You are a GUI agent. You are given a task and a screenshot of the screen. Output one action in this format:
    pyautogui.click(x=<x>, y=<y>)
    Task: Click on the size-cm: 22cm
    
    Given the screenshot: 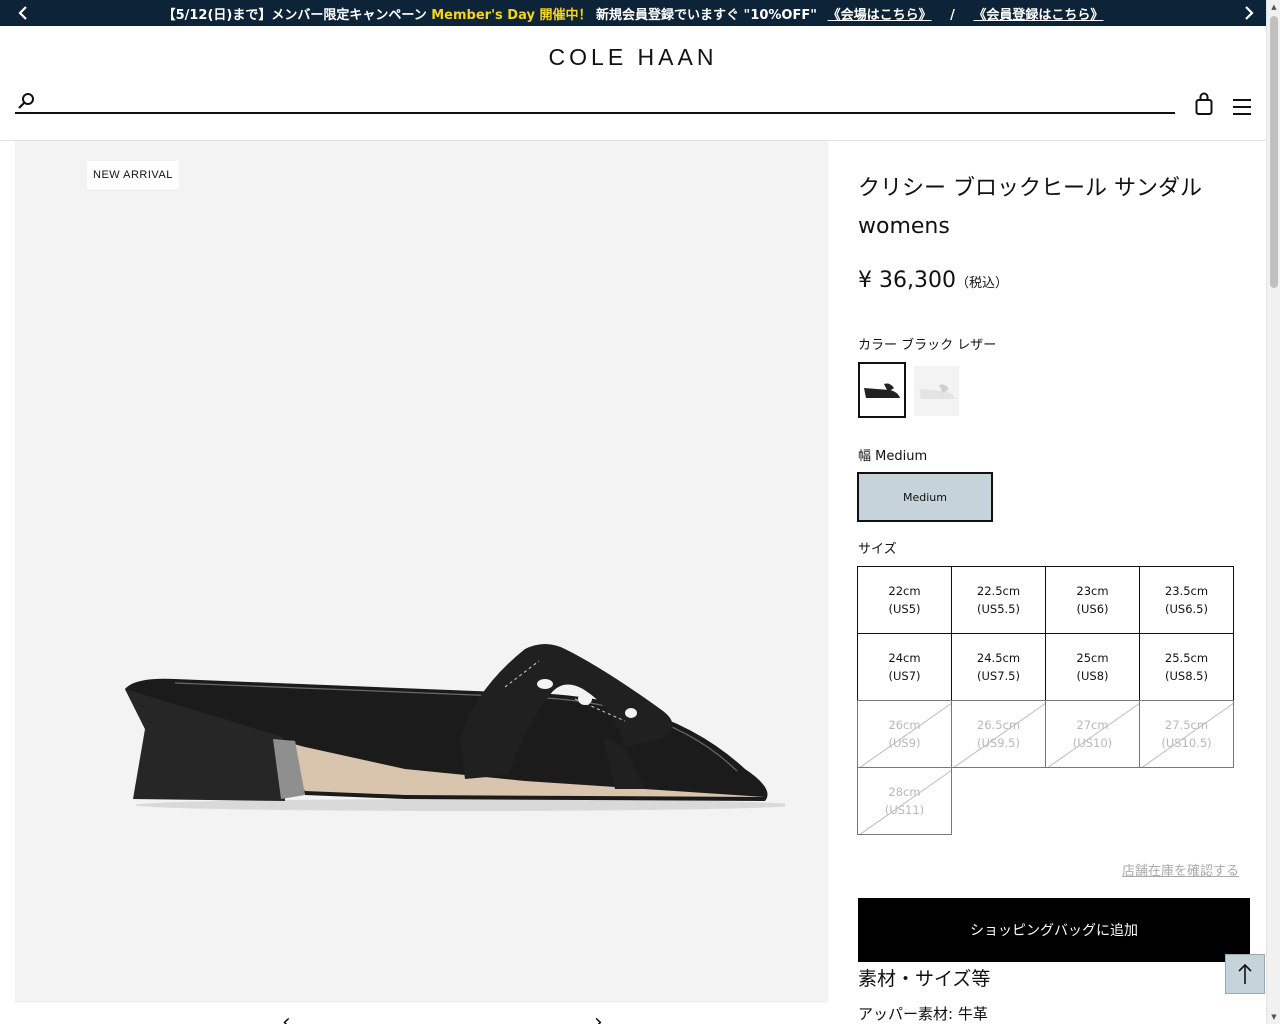 What is the action you would take?
    pyautogui.click(x=904, y=591)
    